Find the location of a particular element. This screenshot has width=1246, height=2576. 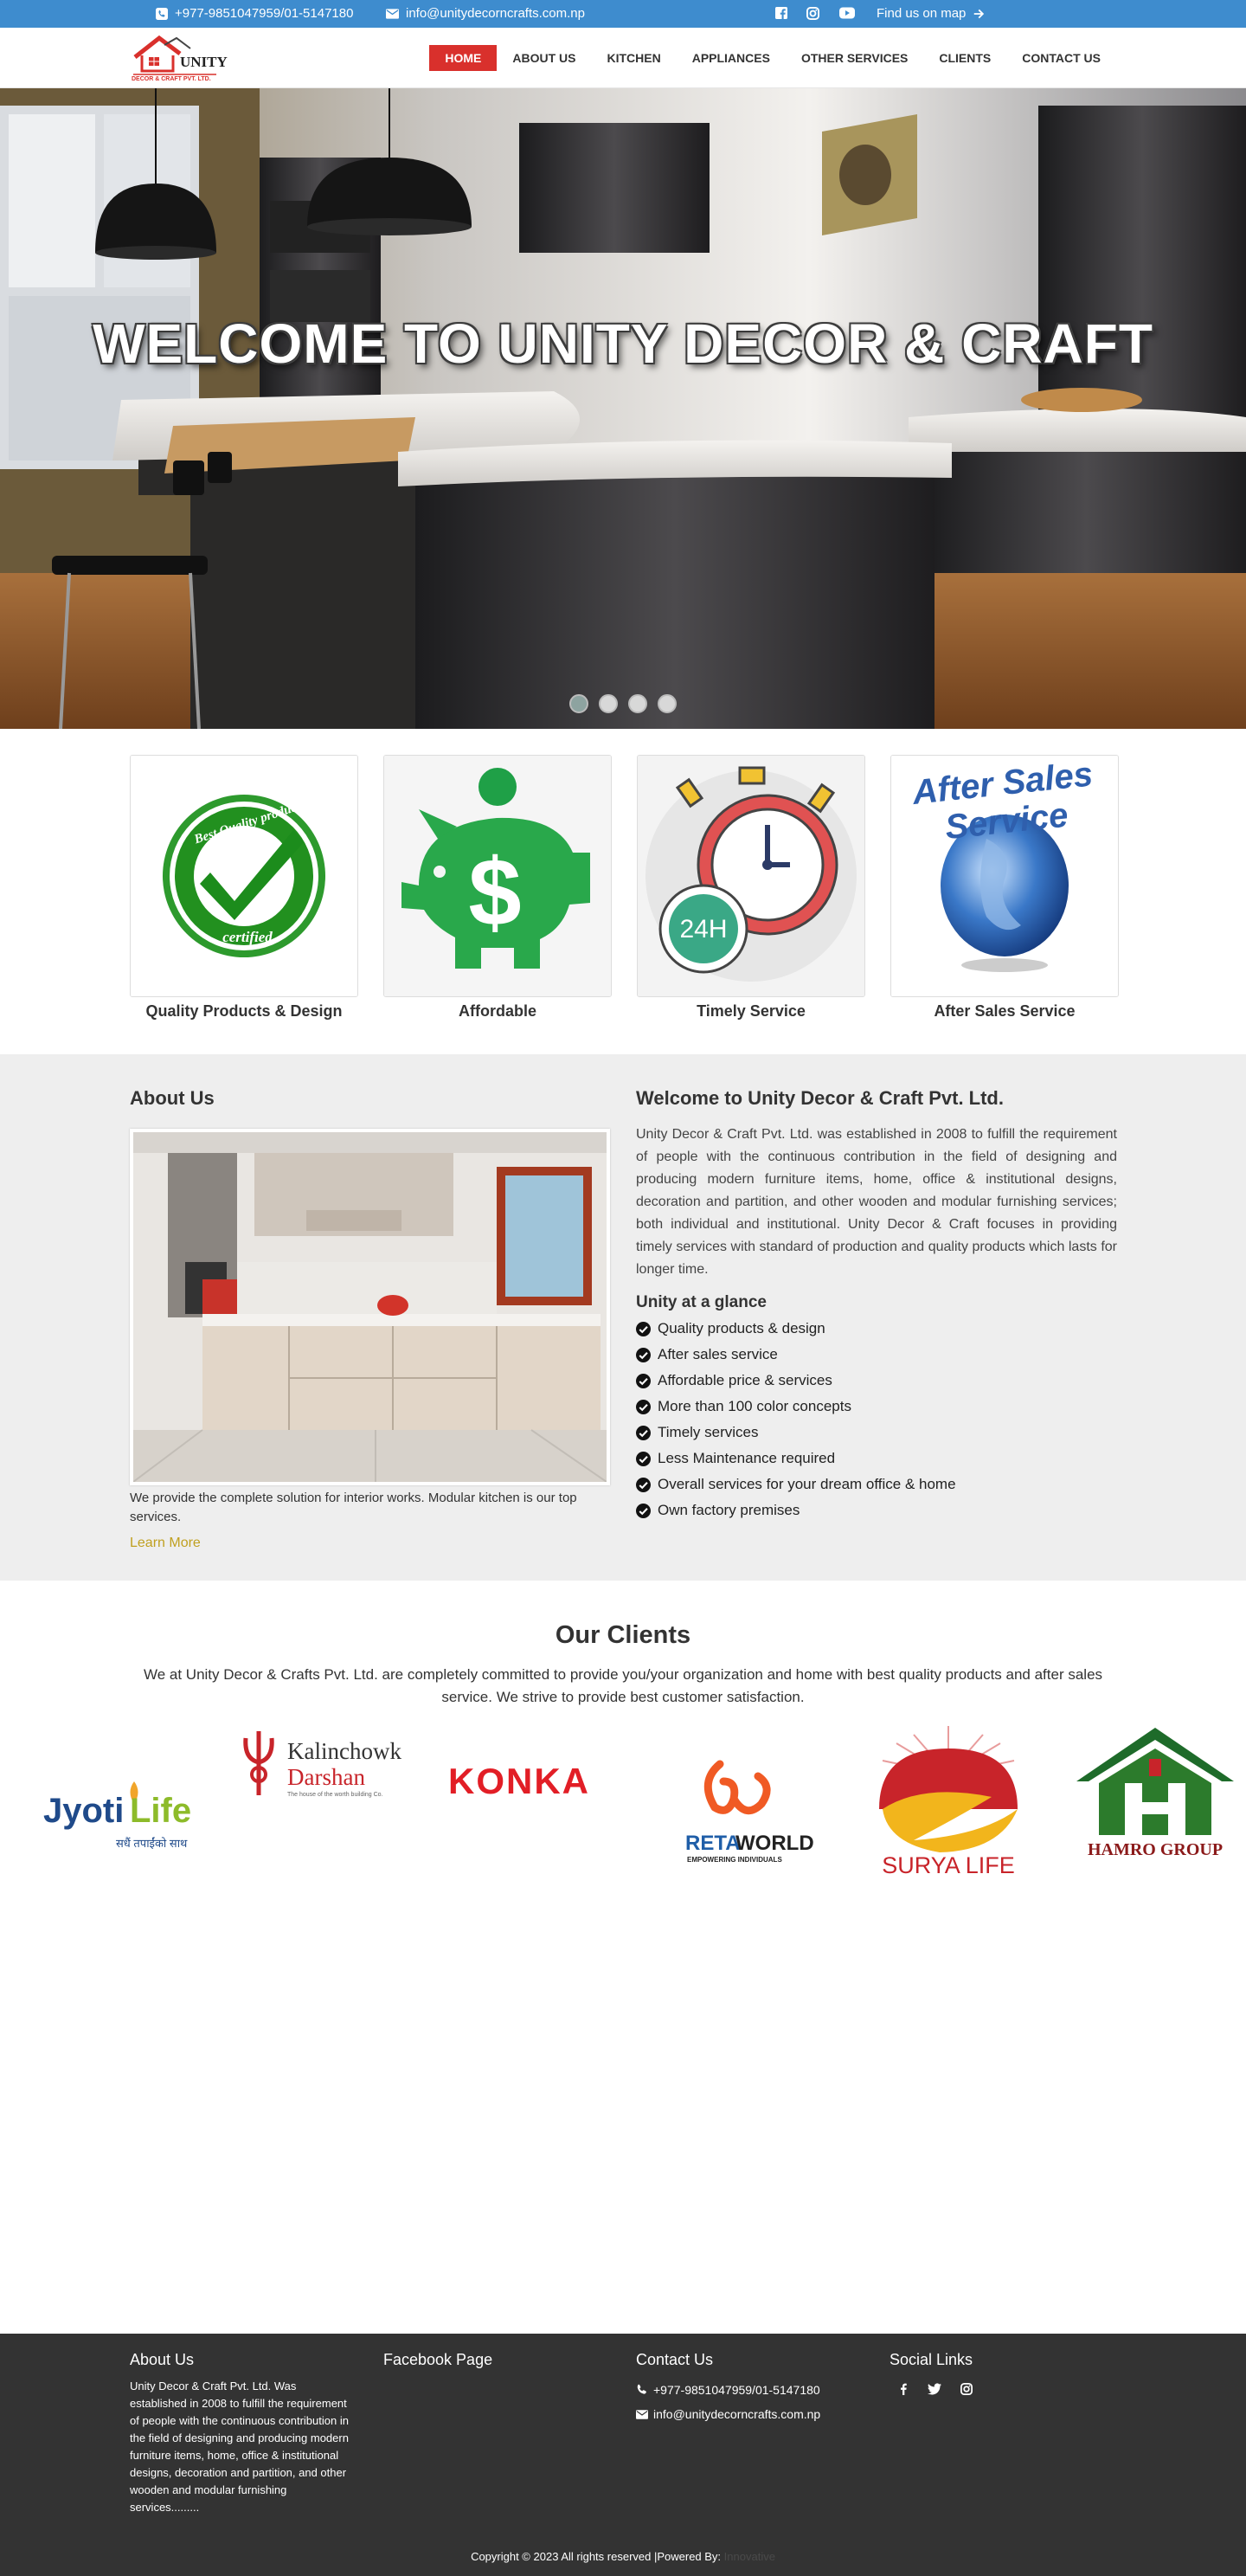

list-item: After sales service is located at coordinates (877, 1355).